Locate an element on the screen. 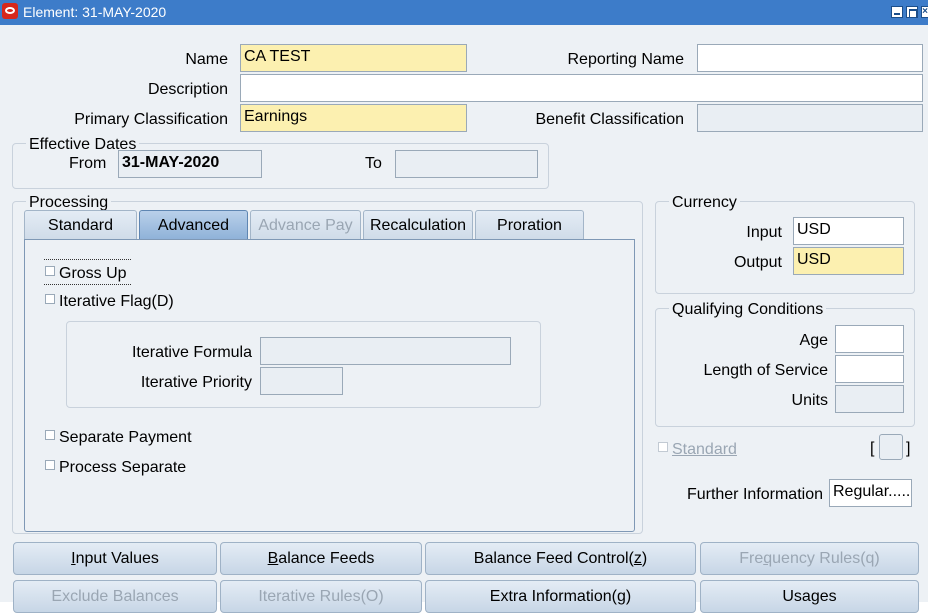 The image size is (928, 613). tab-advance-pay: Advance Pay is located at coordinates (305, 225).